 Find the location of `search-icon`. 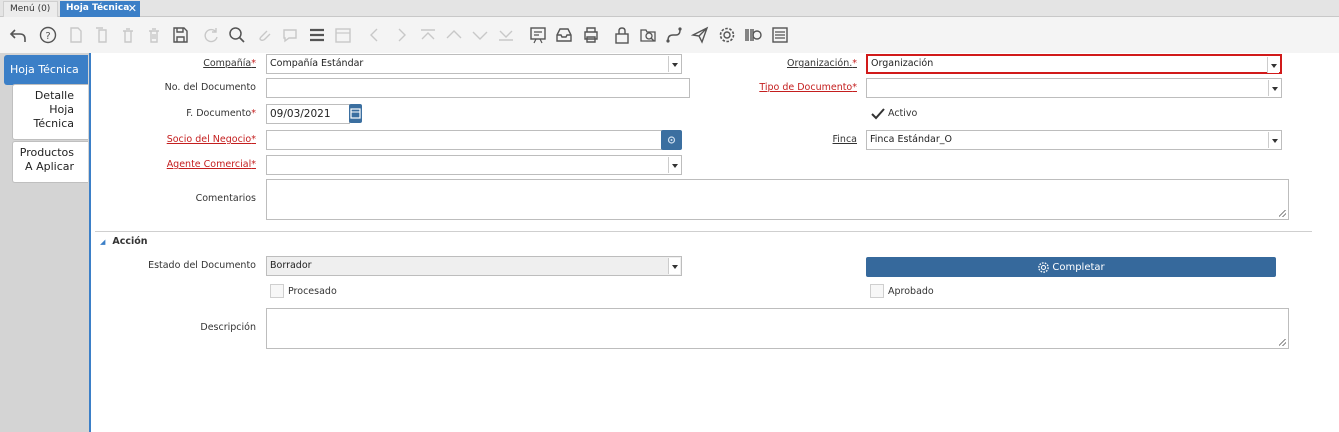

search-icon is located at coordinates (237, 35).